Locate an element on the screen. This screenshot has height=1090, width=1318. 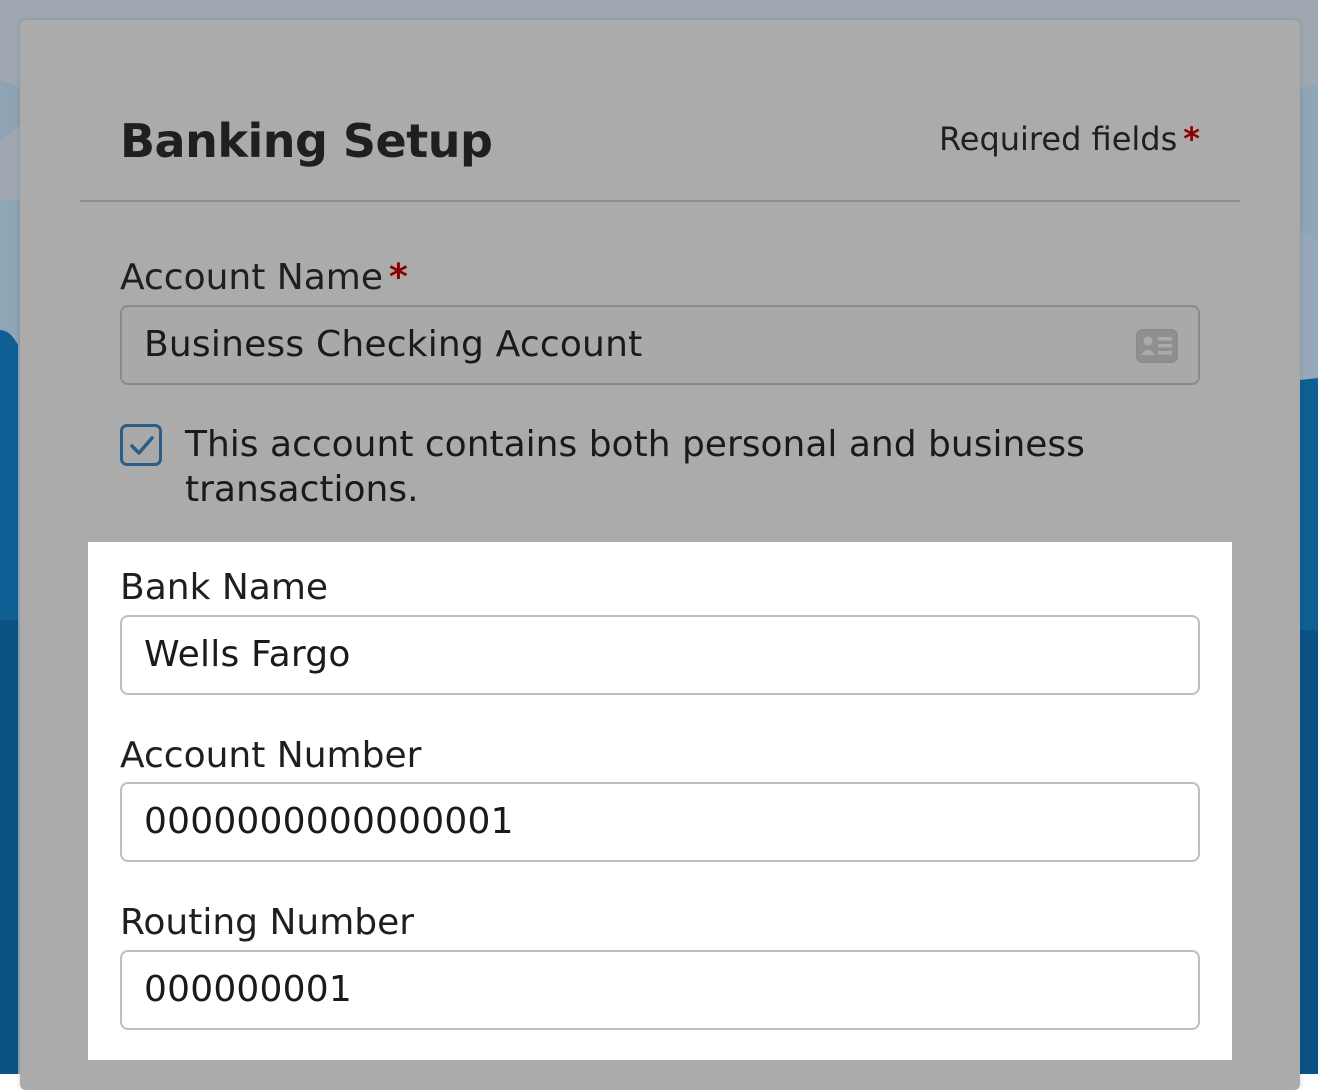
checkmark-icon is located at coordinates (142, 445).